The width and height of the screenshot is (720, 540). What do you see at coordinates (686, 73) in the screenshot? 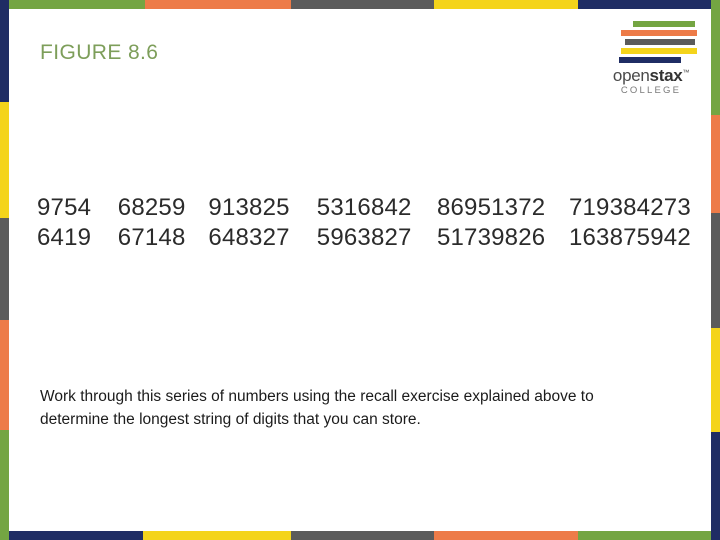
I see `logo-trademark: ™` at bounding box center [686, 73].